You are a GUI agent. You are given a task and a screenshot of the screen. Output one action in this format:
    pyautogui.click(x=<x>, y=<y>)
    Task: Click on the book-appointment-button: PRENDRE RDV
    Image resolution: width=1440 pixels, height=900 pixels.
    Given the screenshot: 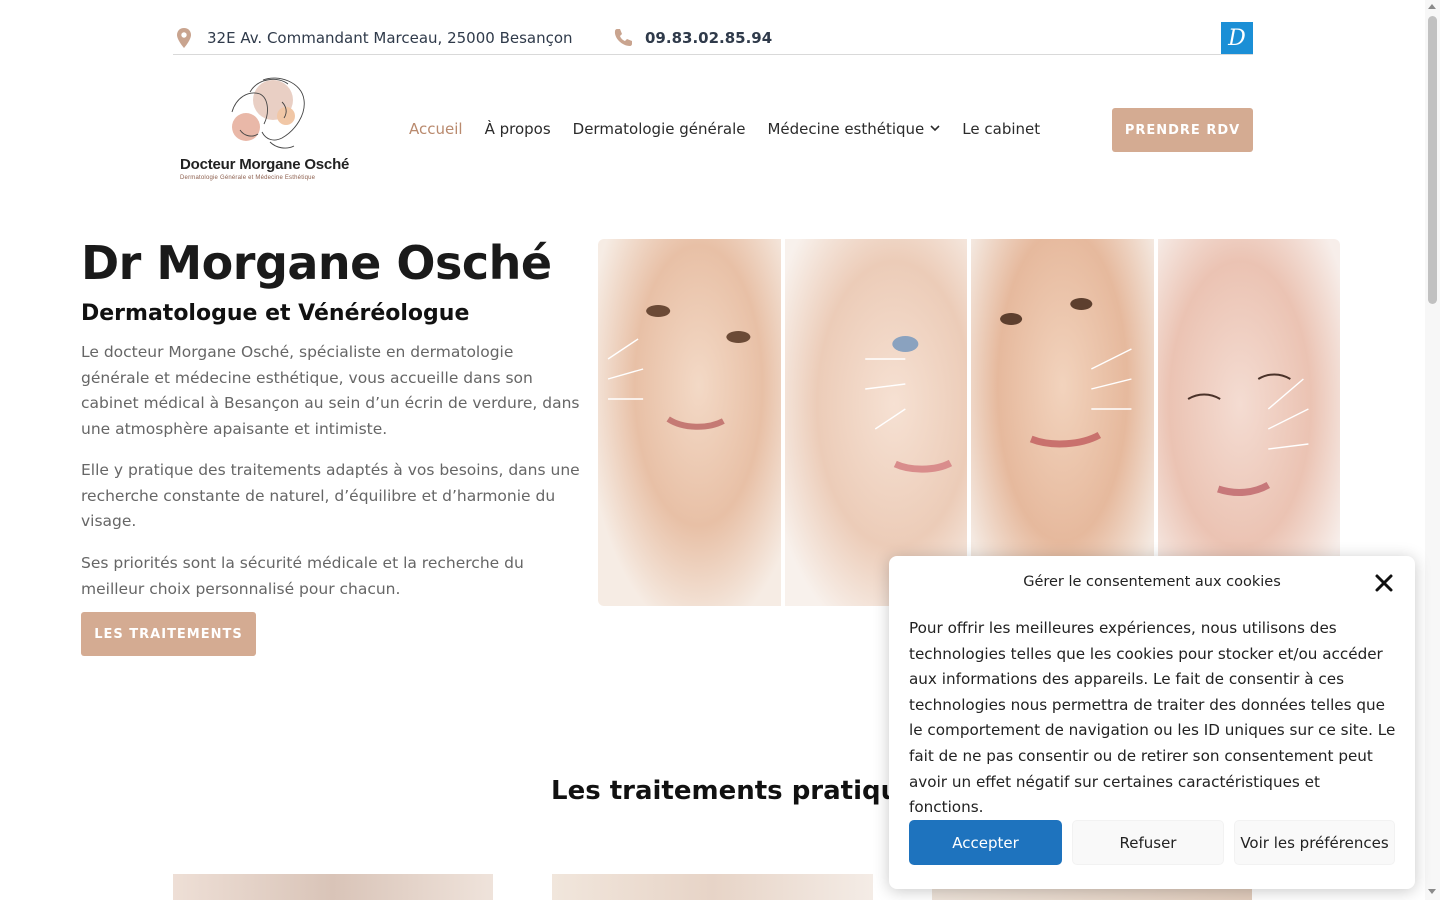 What is the action you would take?
    pyautogui.click(x=1182, y=130)
    